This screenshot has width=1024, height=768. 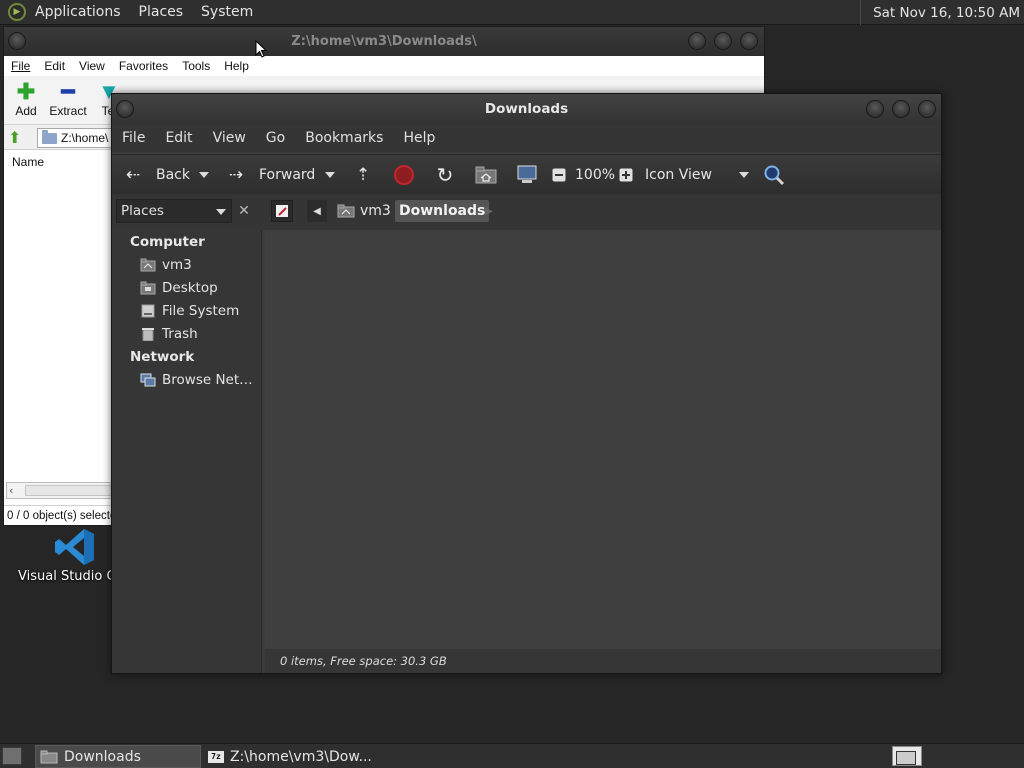 I want to click on panel-menu: Applications Places System, so click(x=144, y=12).